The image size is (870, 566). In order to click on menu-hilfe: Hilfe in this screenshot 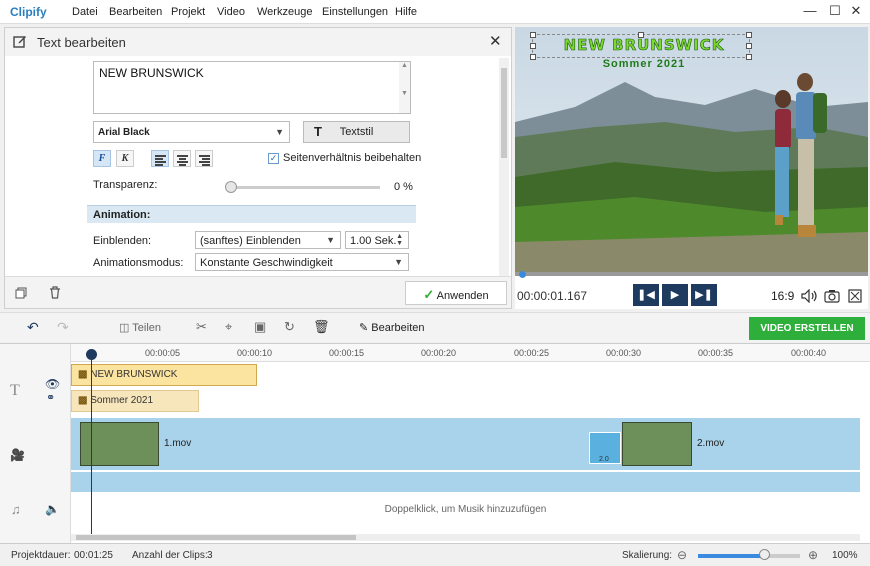, I will do `click(406, 12)`.